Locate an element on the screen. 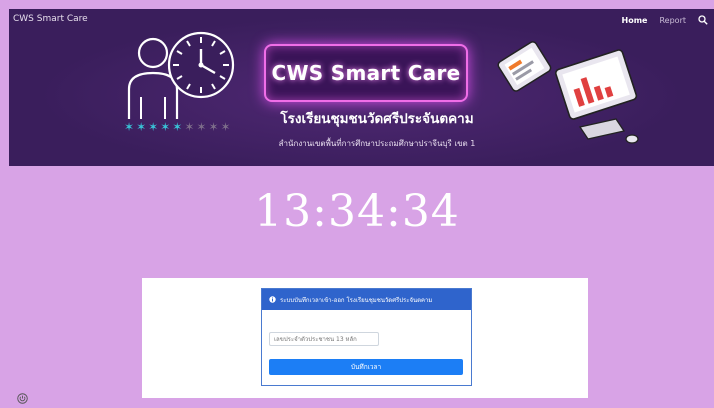  people-row-icon: ✶ ✶ ✶ ✶ ✶ ✶ ✶ ✶ ✶ is located at coordinates (177, 127).